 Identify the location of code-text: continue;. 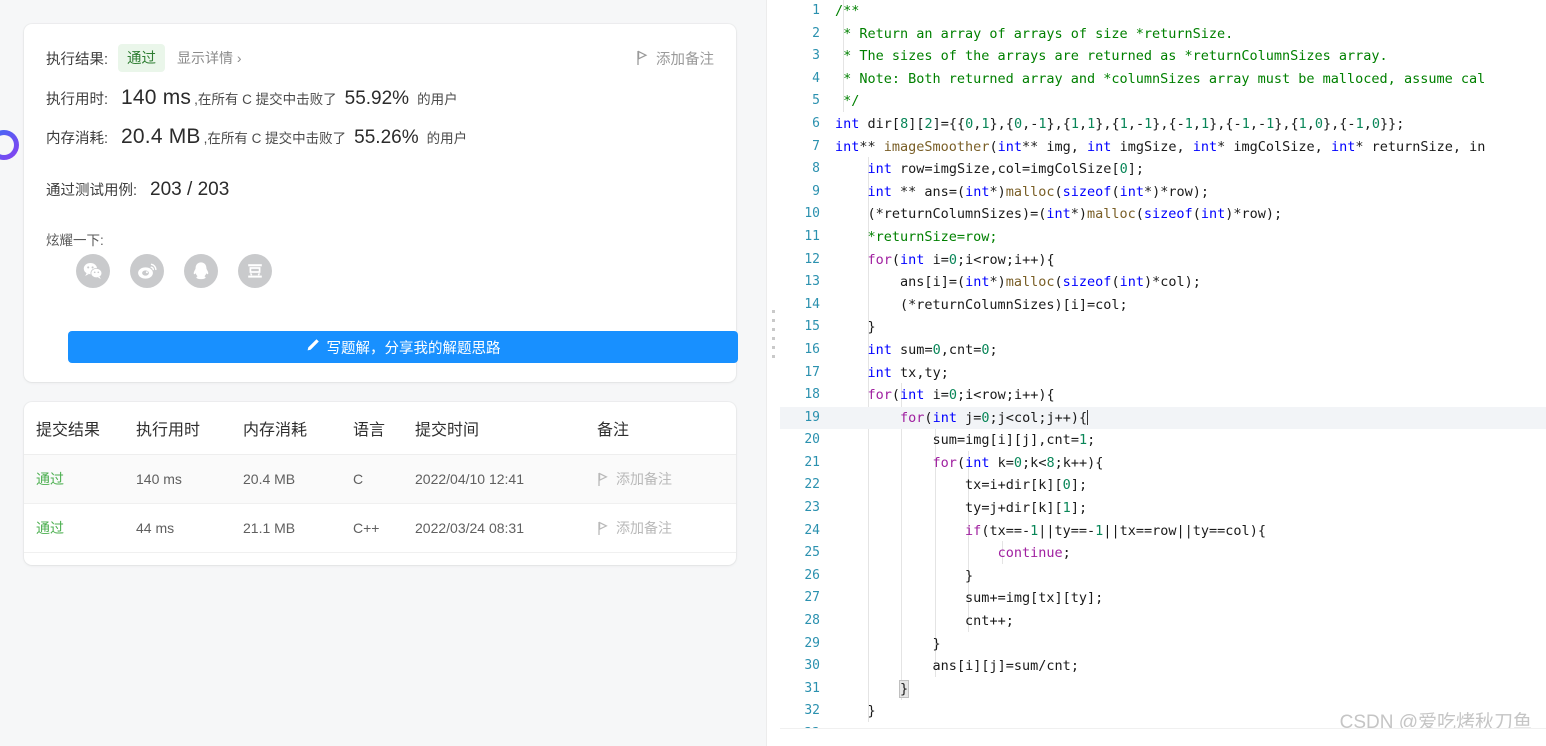
(953, 553).